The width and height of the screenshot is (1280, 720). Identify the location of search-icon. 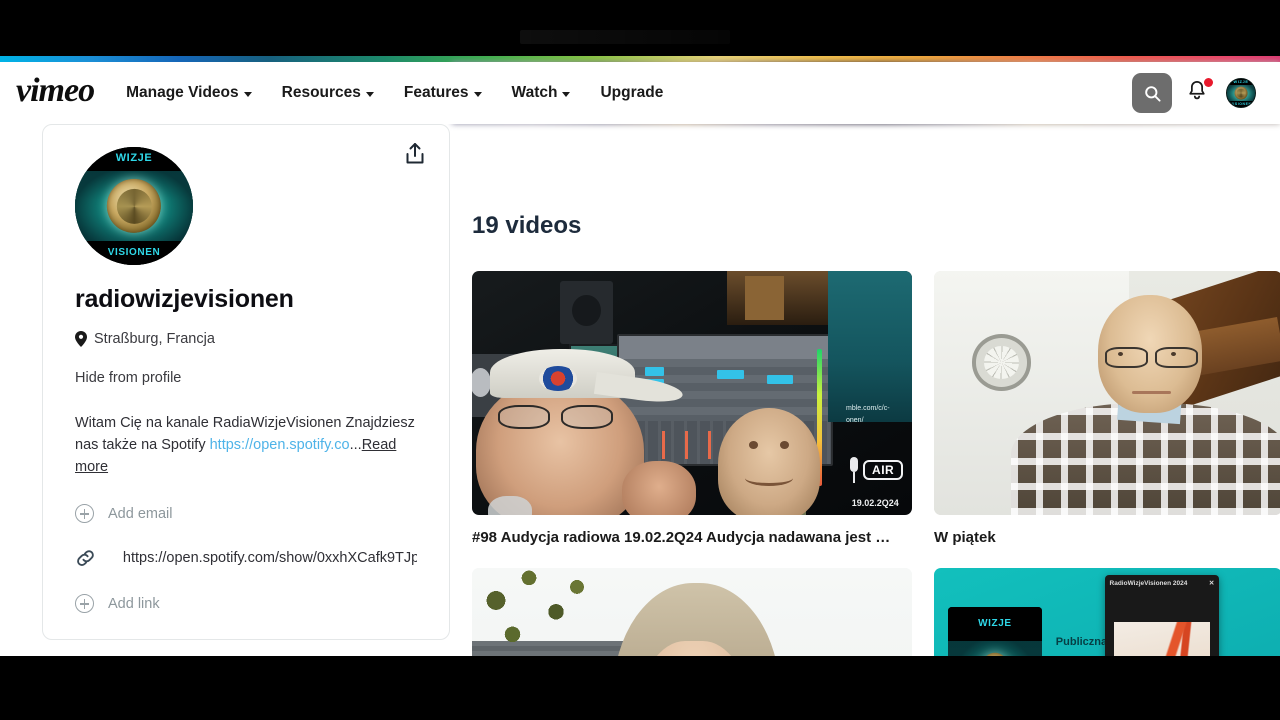
(1152, 93).